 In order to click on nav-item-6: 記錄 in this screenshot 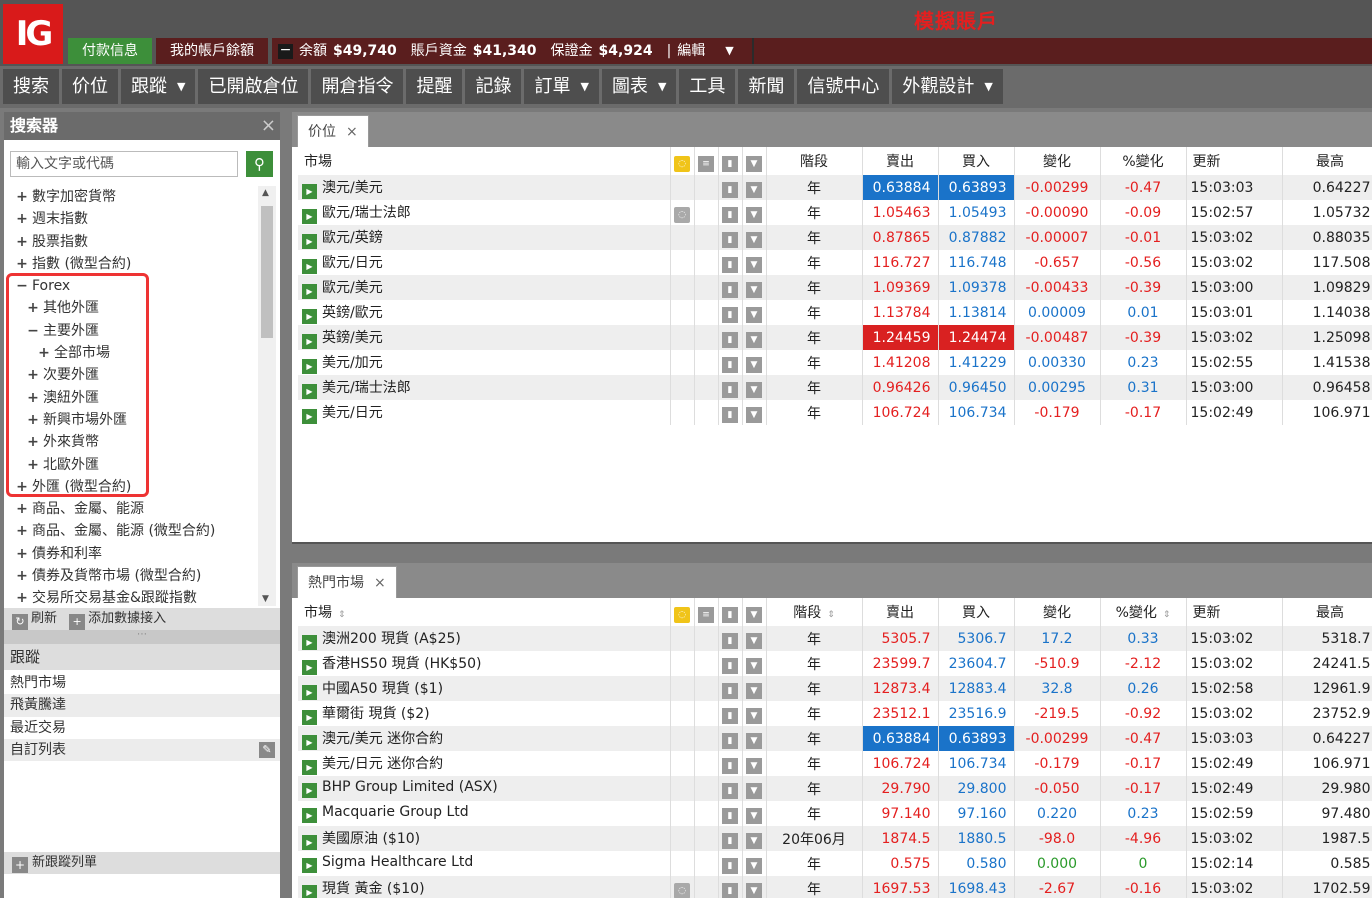, I will do `click(493, 86)`.